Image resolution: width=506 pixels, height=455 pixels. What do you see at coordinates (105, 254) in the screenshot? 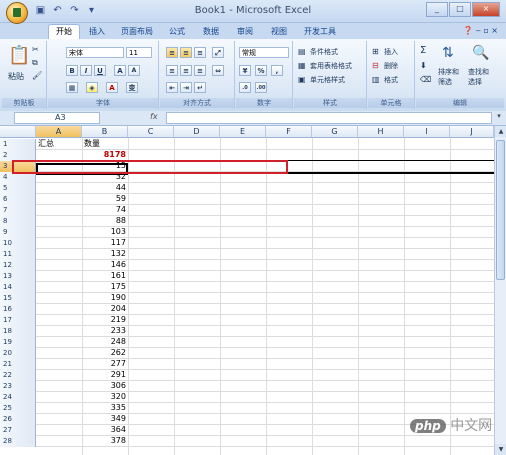
I see `cell-b: 132` at bounding box center [105, 254].